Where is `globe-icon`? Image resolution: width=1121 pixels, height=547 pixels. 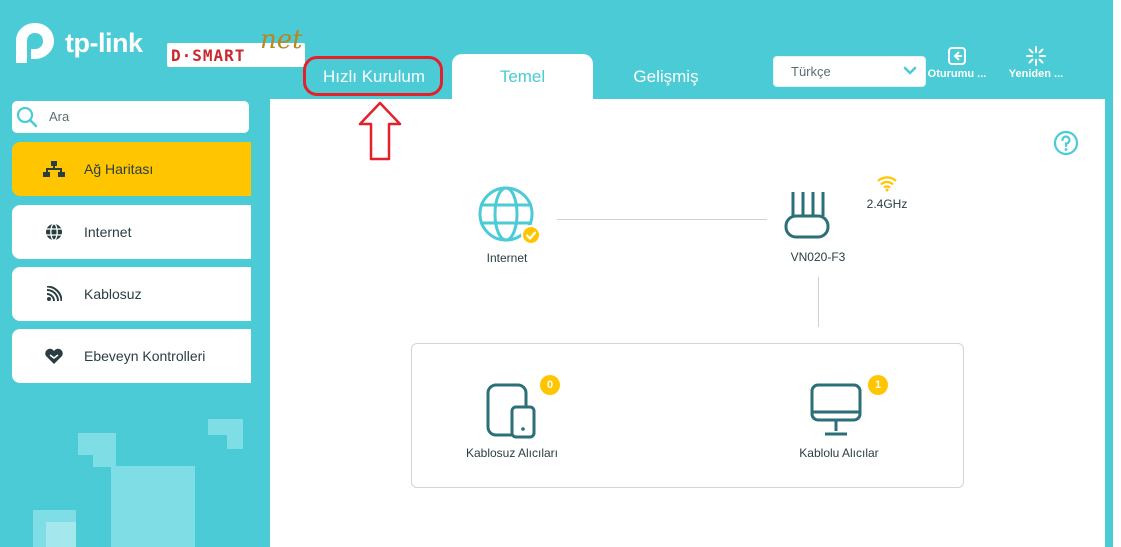
globe-icon is located at coordinates (54, 232).